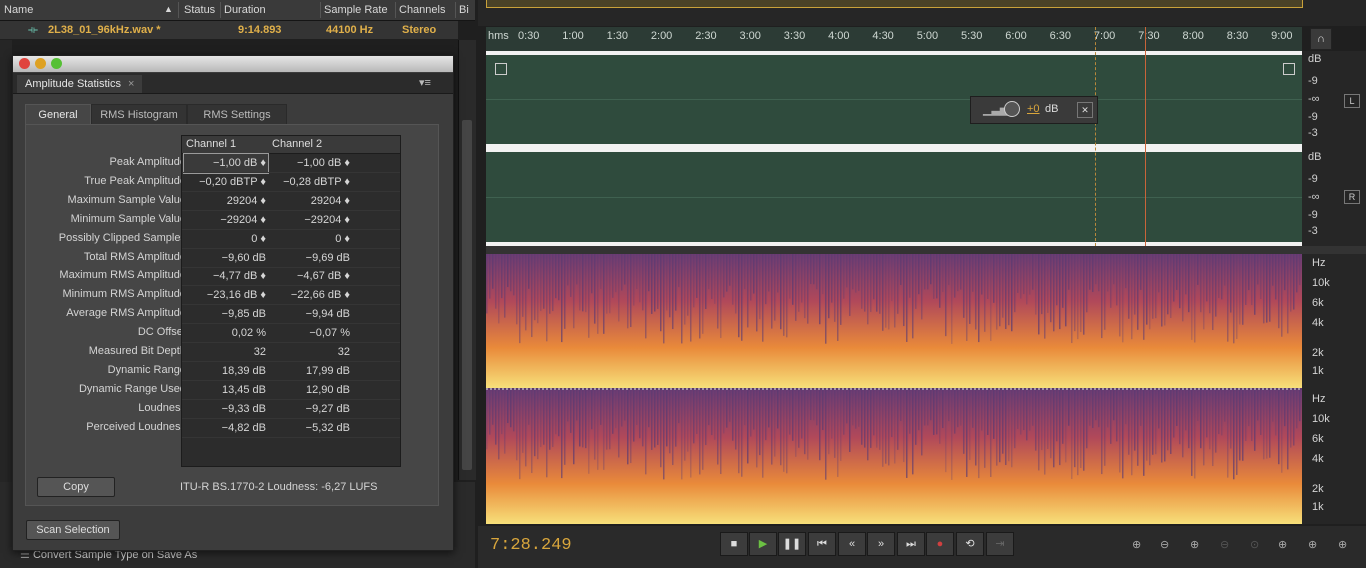 This screenshot has width=1366, height=568. What do you see at coordinates (58, 115) in the screenshot?
I see `tab-general: General` at bounding box center [58, 115].